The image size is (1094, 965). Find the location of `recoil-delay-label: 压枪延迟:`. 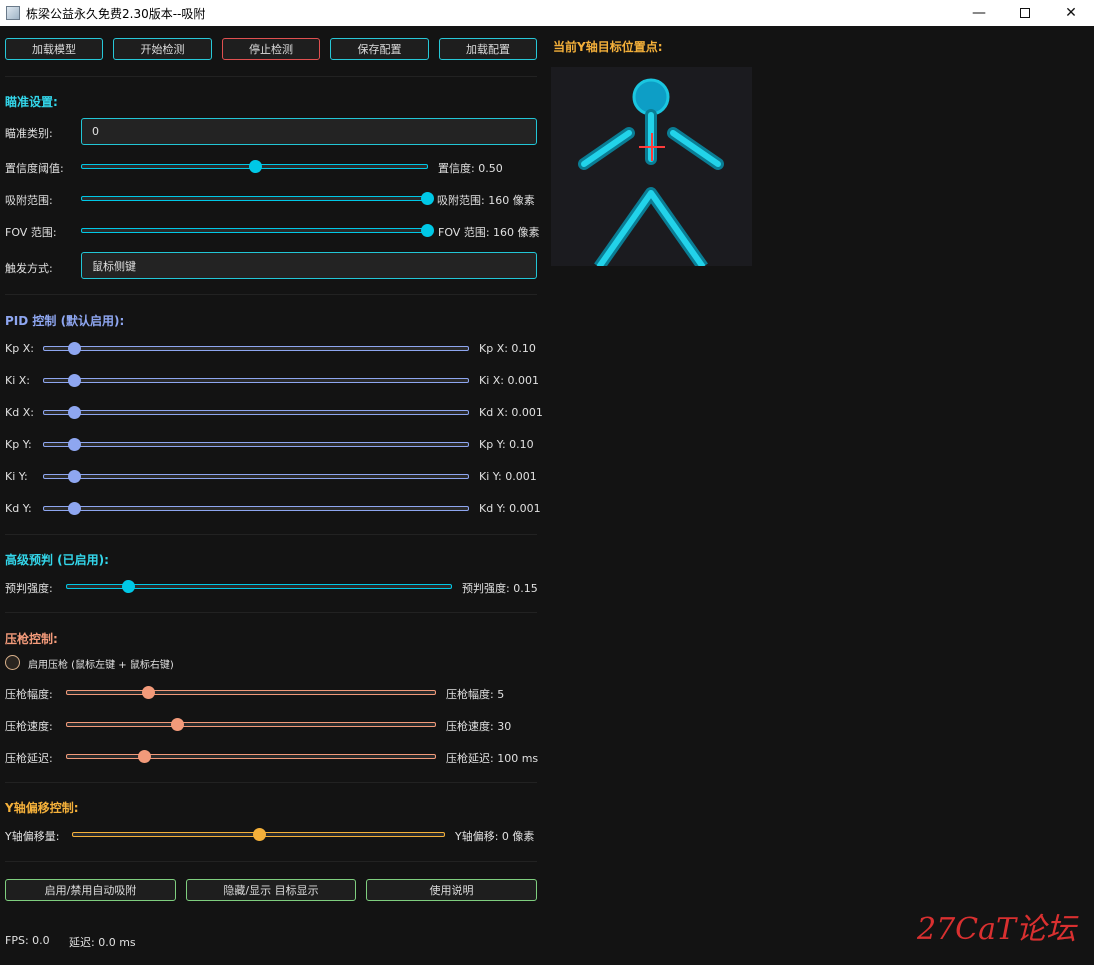

recoil-delay-label: 压枪延迟: is located at coordinates (29, 758).